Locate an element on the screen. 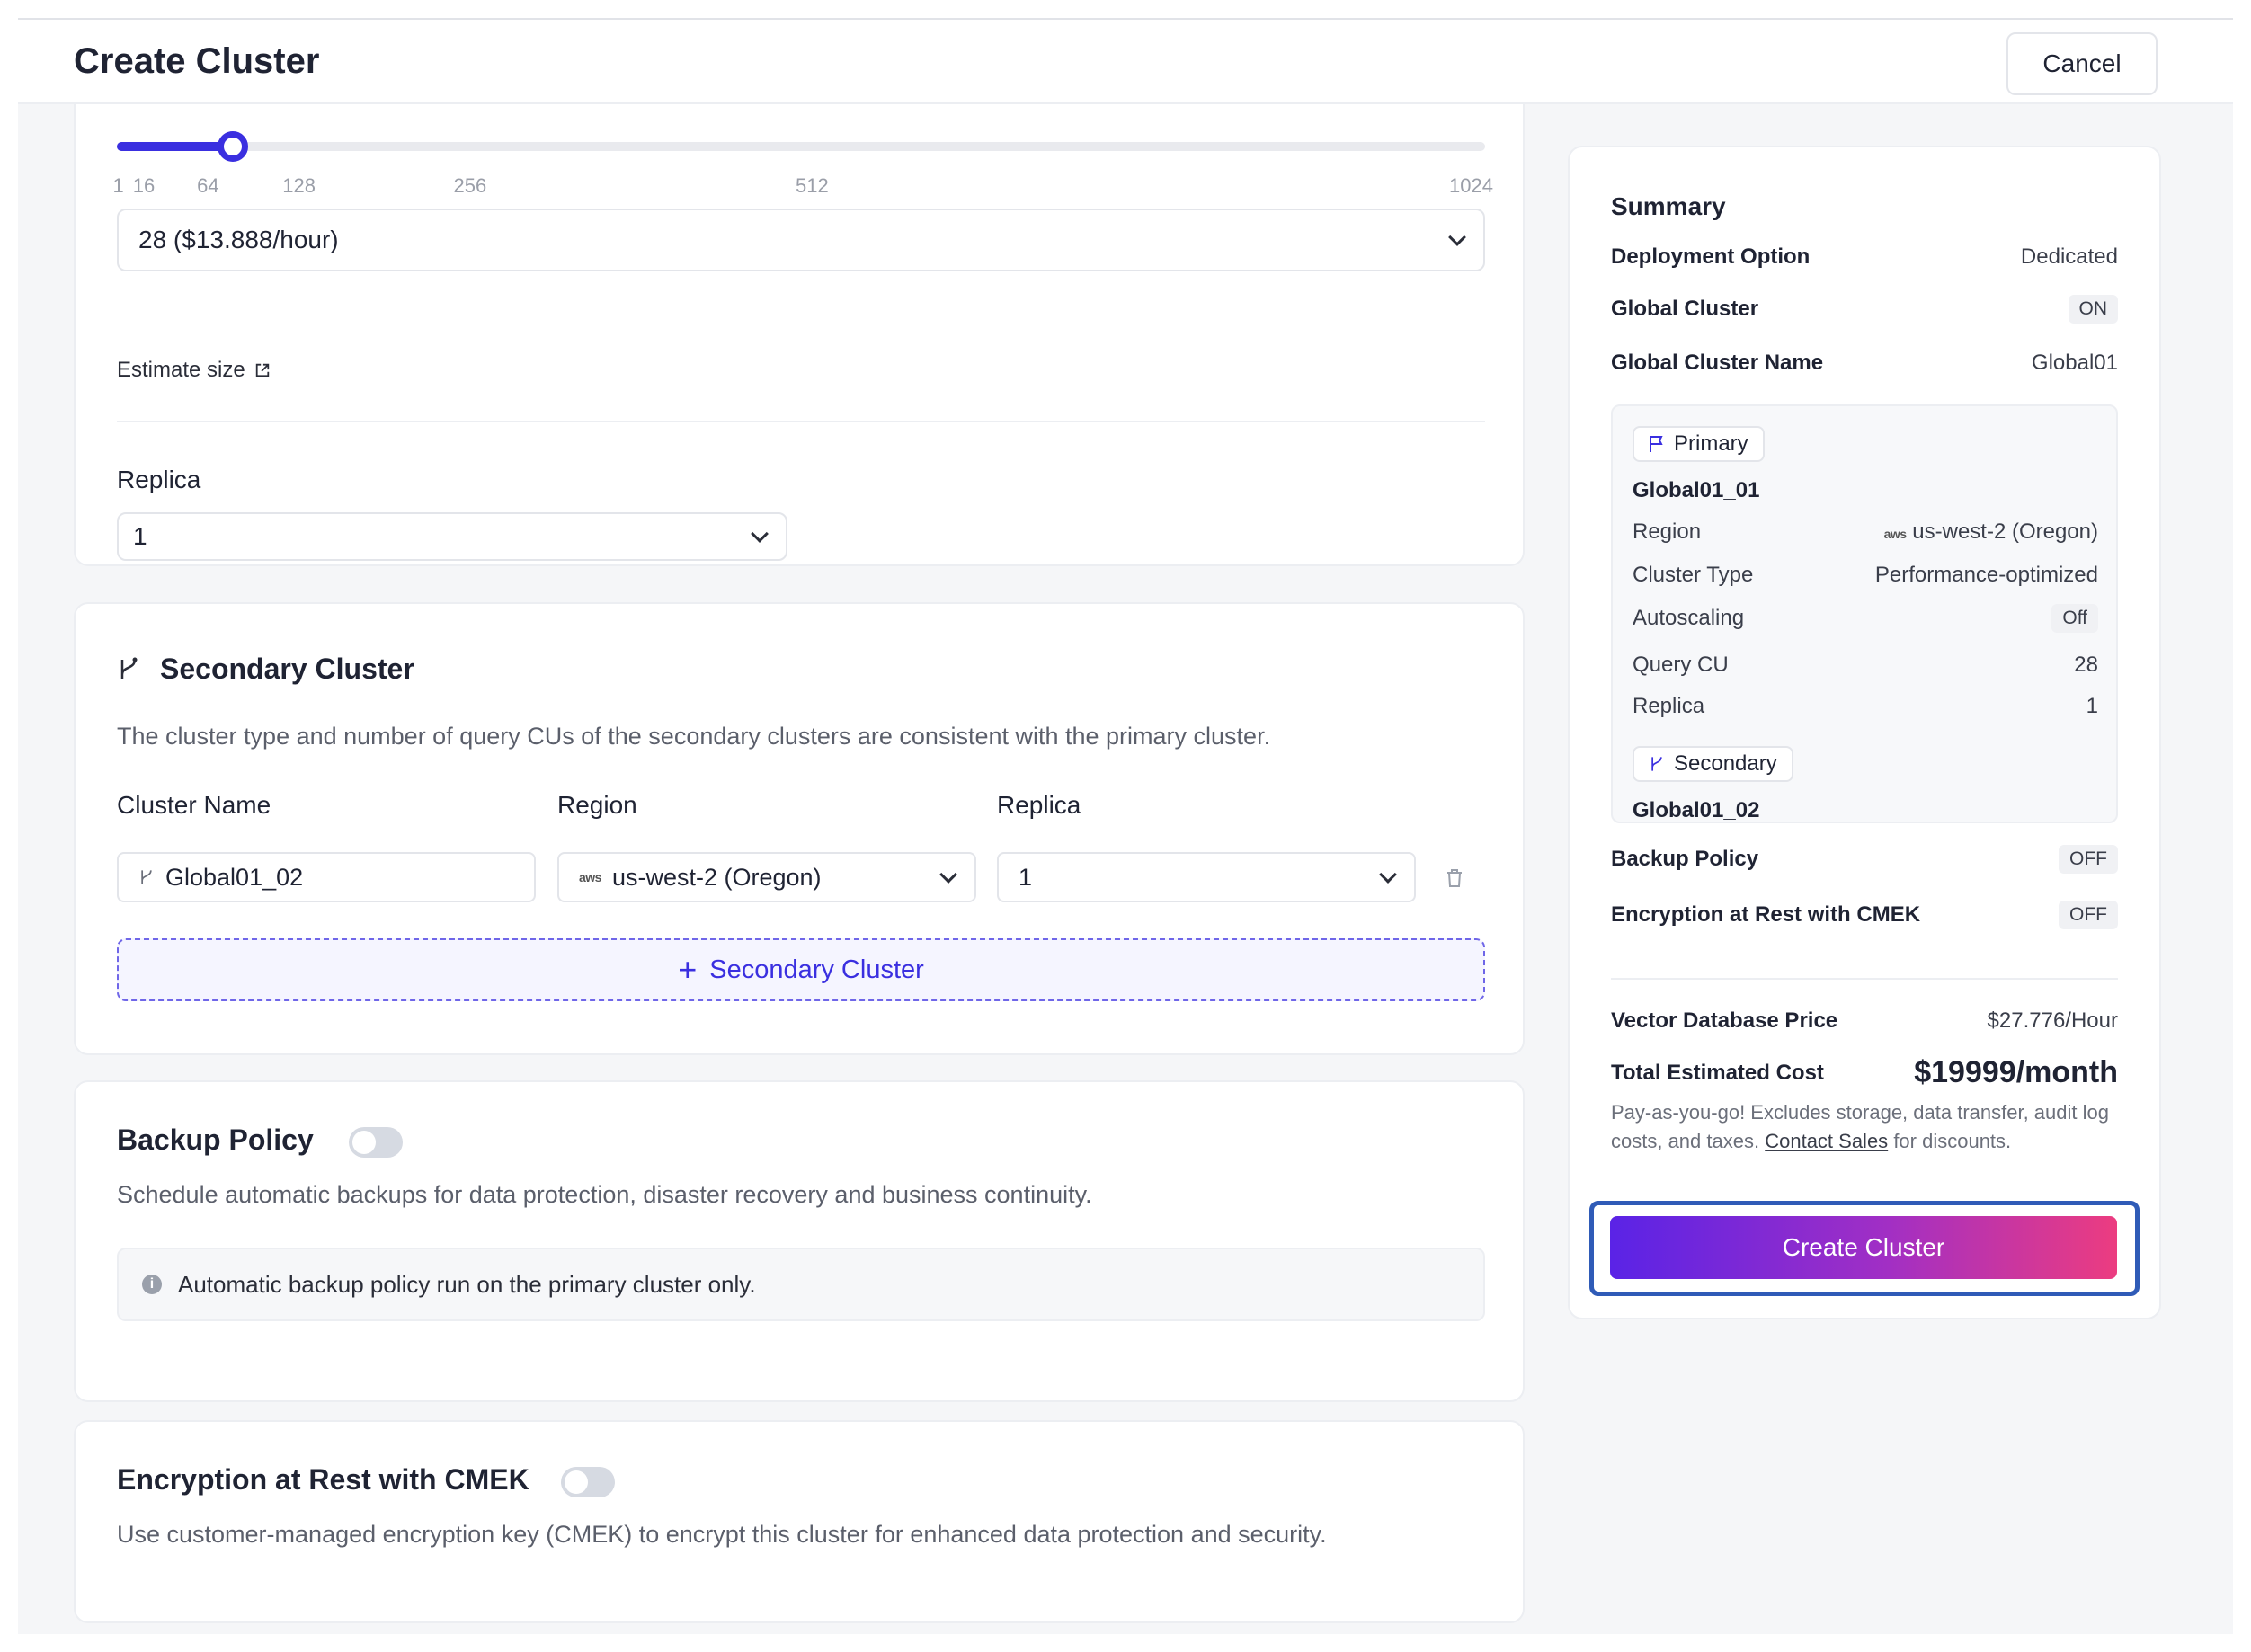 This screenshot has width=2251, height=1652. secondary-cluster-name: Global01_02 is located at coordinates (1697, 810).